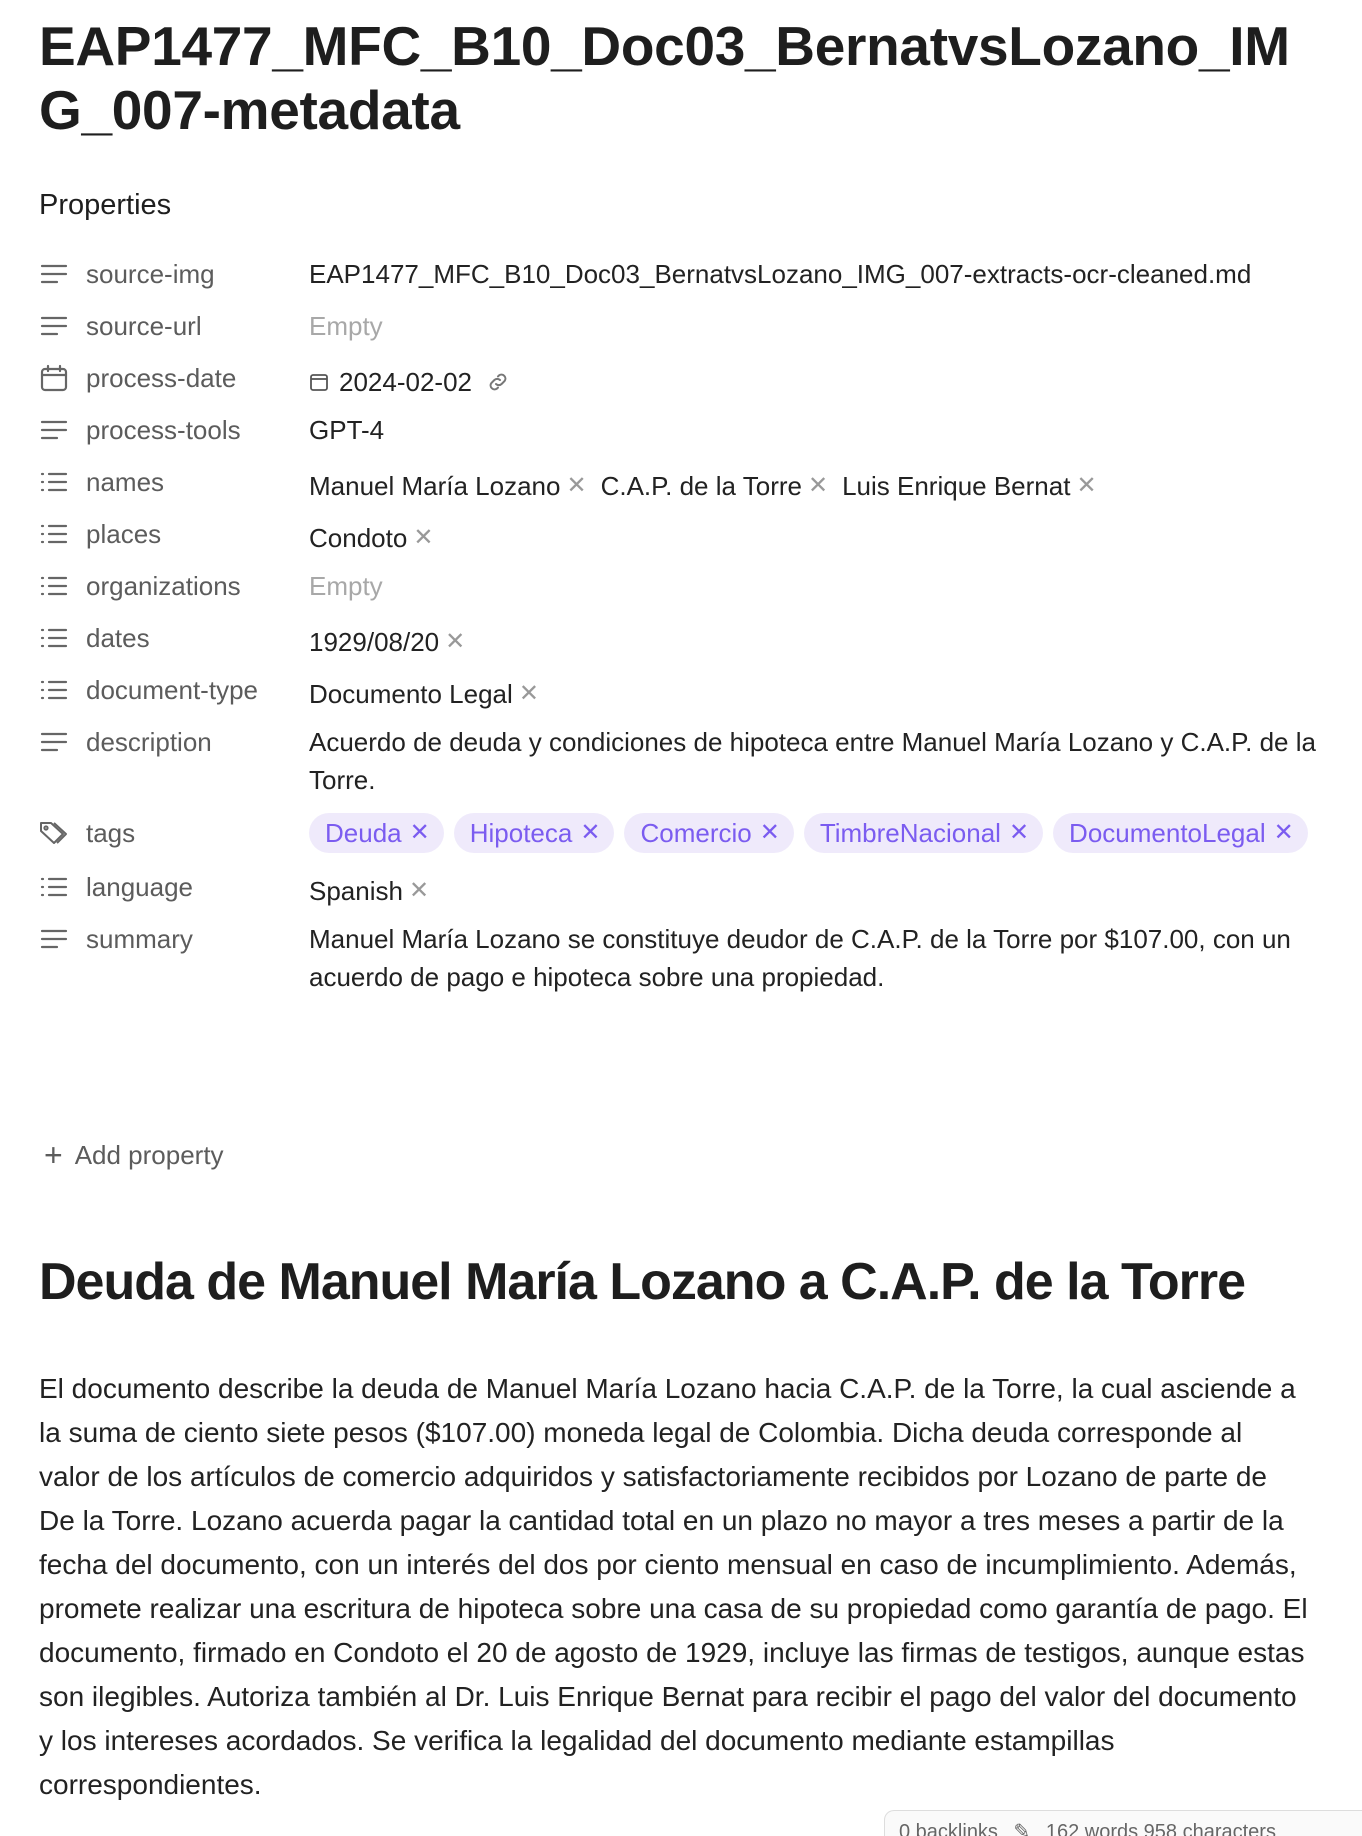 The height and width of the screenshot is (1836, 1362). I want to click on list-chip: Documento Legal ✕, so click(424, 694).